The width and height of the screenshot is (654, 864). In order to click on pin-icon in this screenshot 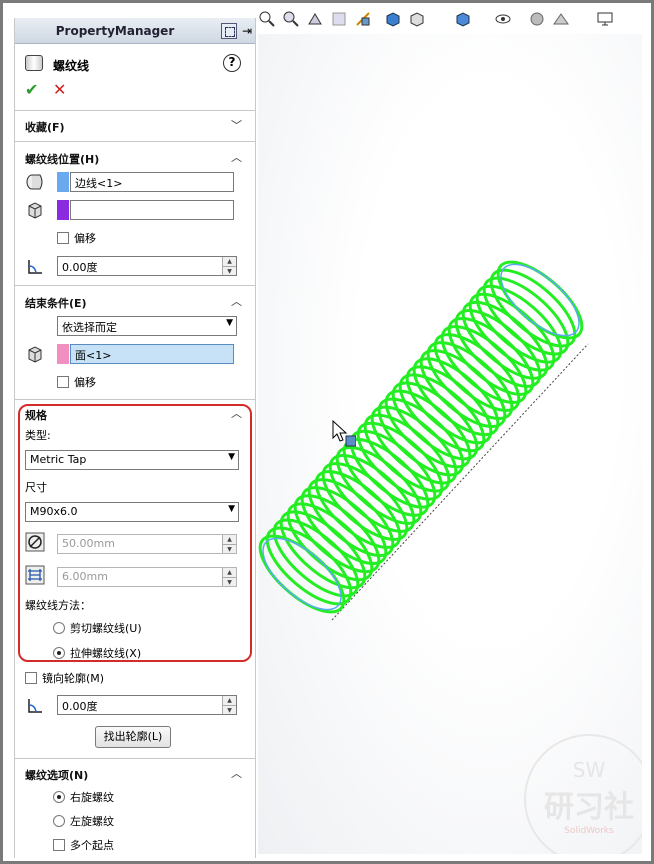, I will do `click(229, 31)`.